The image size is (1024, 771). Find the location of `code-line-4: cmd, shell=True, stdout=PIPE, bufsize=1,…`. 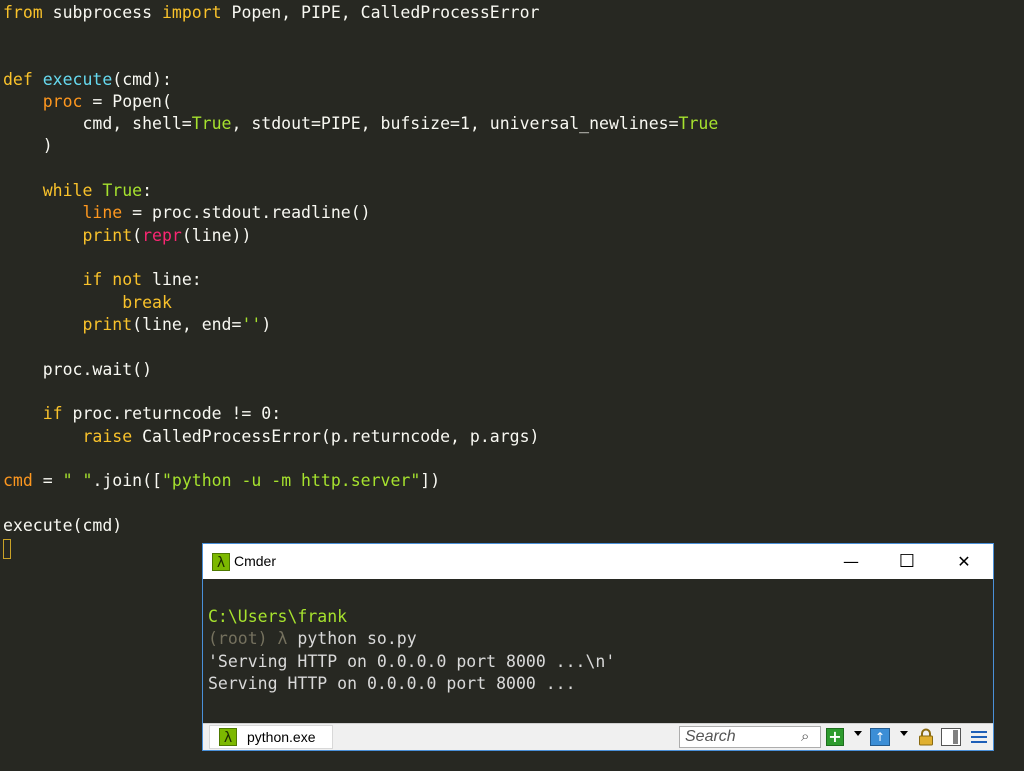

code-line-4: cmd, shell=True, stdout=PIPE, bufsize=1,… is located at coordinates (360, 124).